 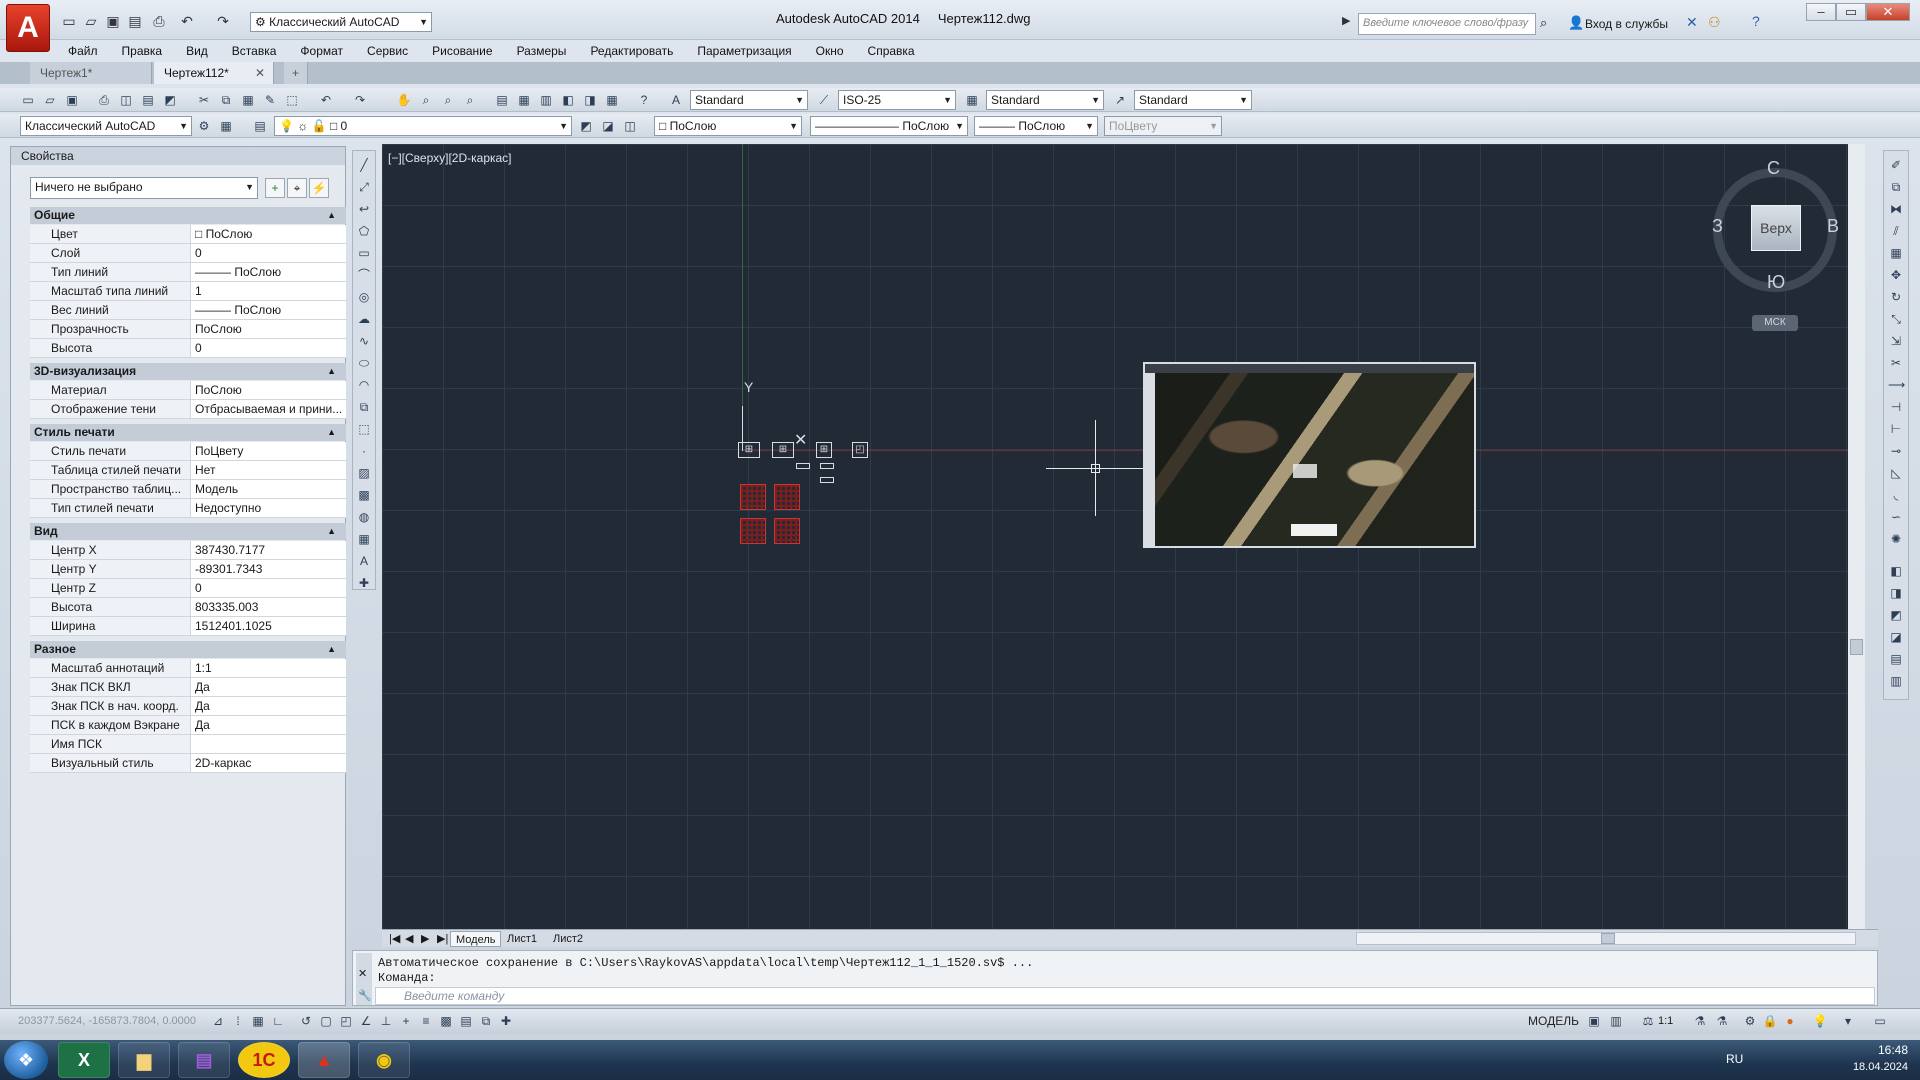 I want to click on exchange-icon: ✕, so click(x=1692, y=22).